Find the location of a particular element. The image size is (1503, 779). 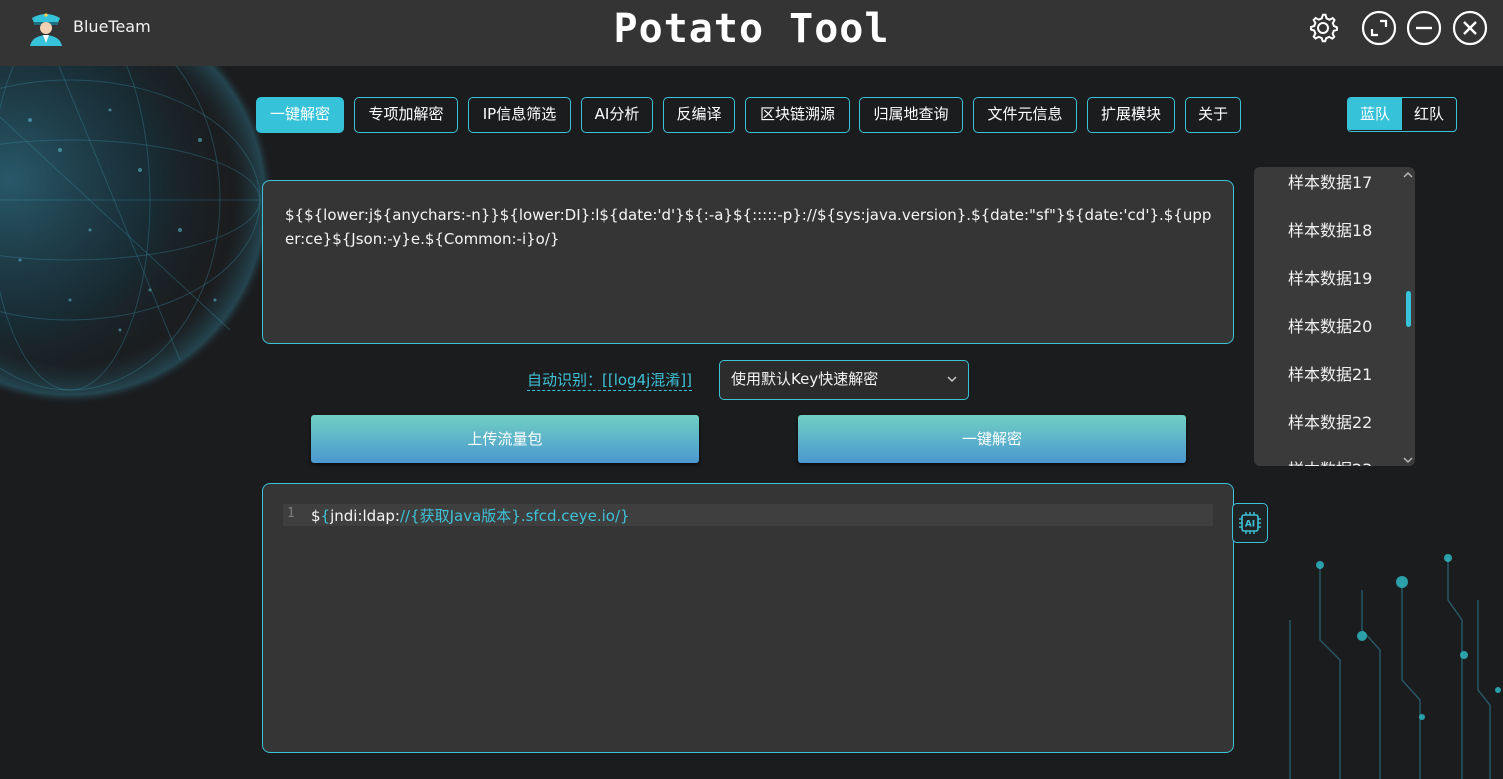

decrypt-mode-select: 使用默认Key快速解密 is located at coordinates (844, 380).